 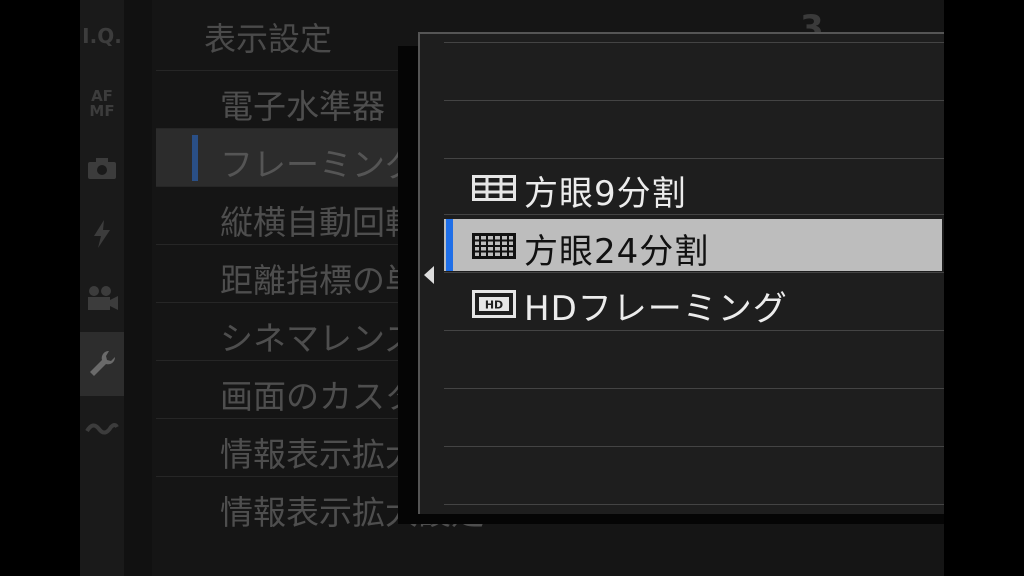 What do you see at coordinates (617, 252) in the screenshot?
I see `option-label: 方眼24分割` at bounding box center [617, 252].